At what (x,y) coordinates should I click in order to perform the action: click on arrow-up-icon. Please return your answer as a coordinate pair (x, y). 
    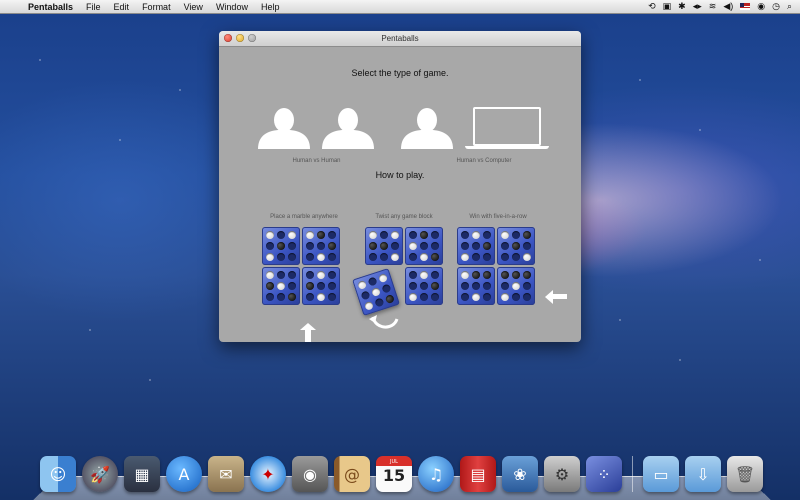
    Looking at the image, I should click on (308, 332).